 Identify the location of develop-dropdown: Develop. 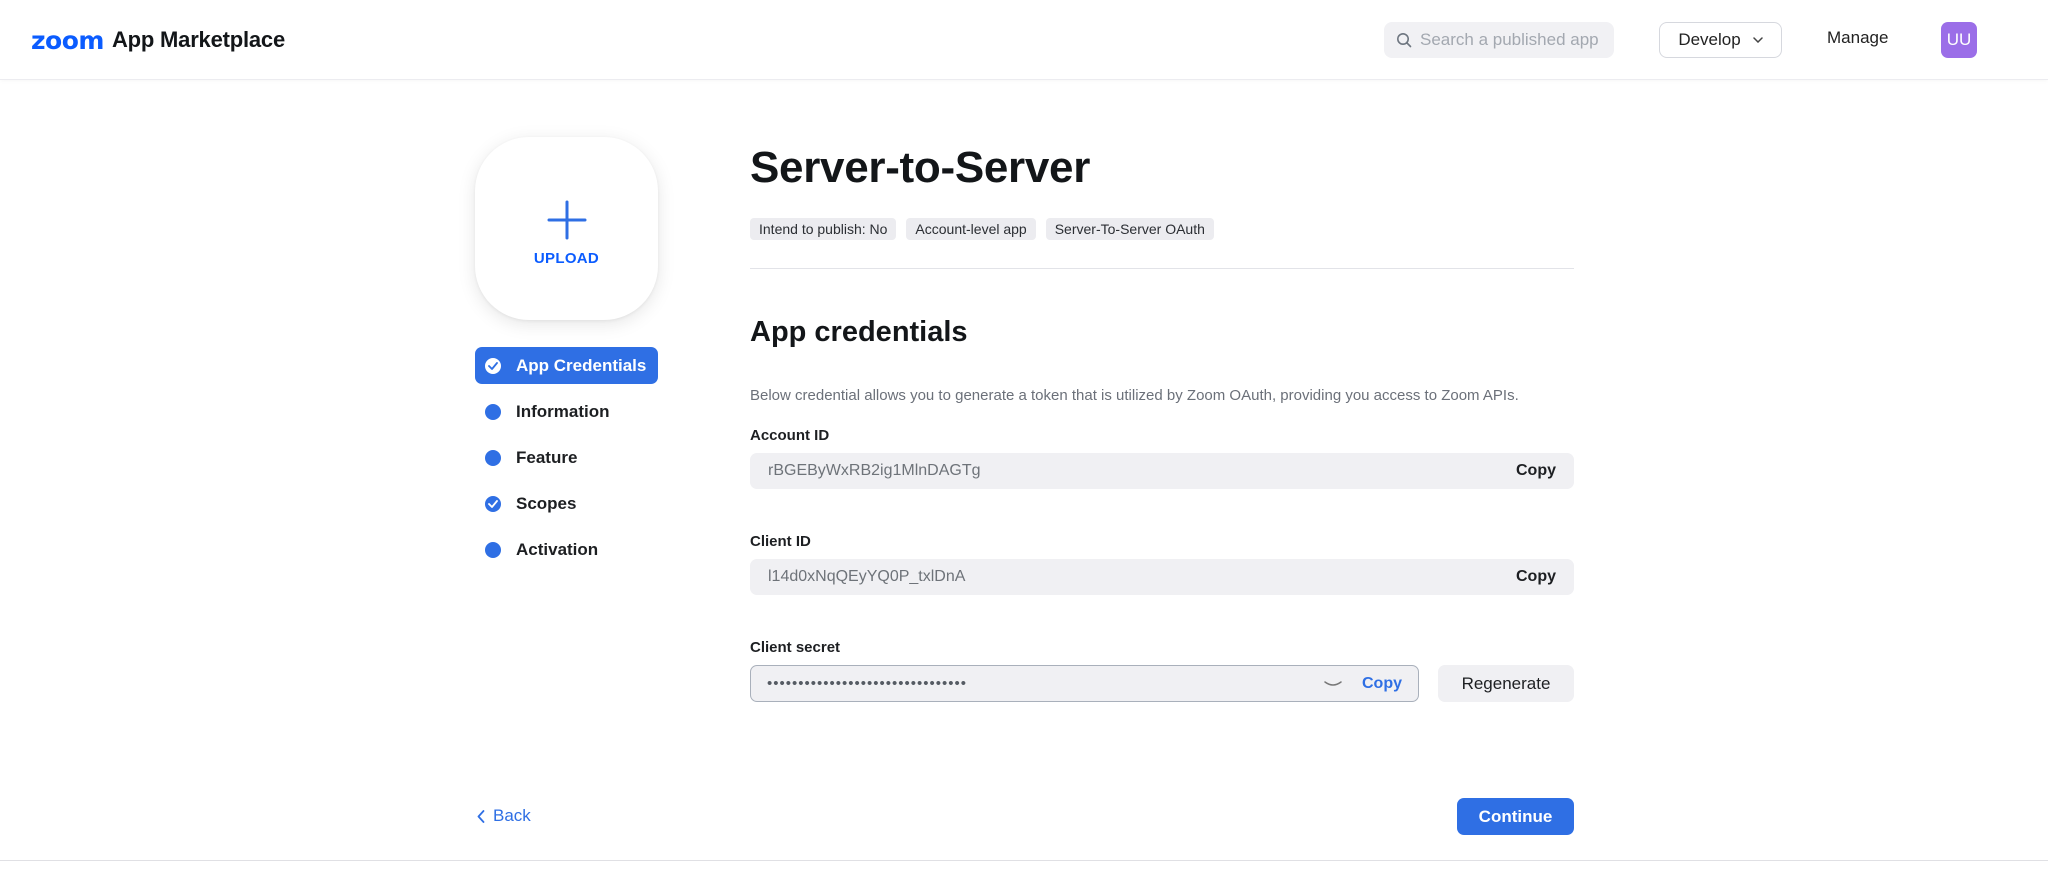
(1720, 40).